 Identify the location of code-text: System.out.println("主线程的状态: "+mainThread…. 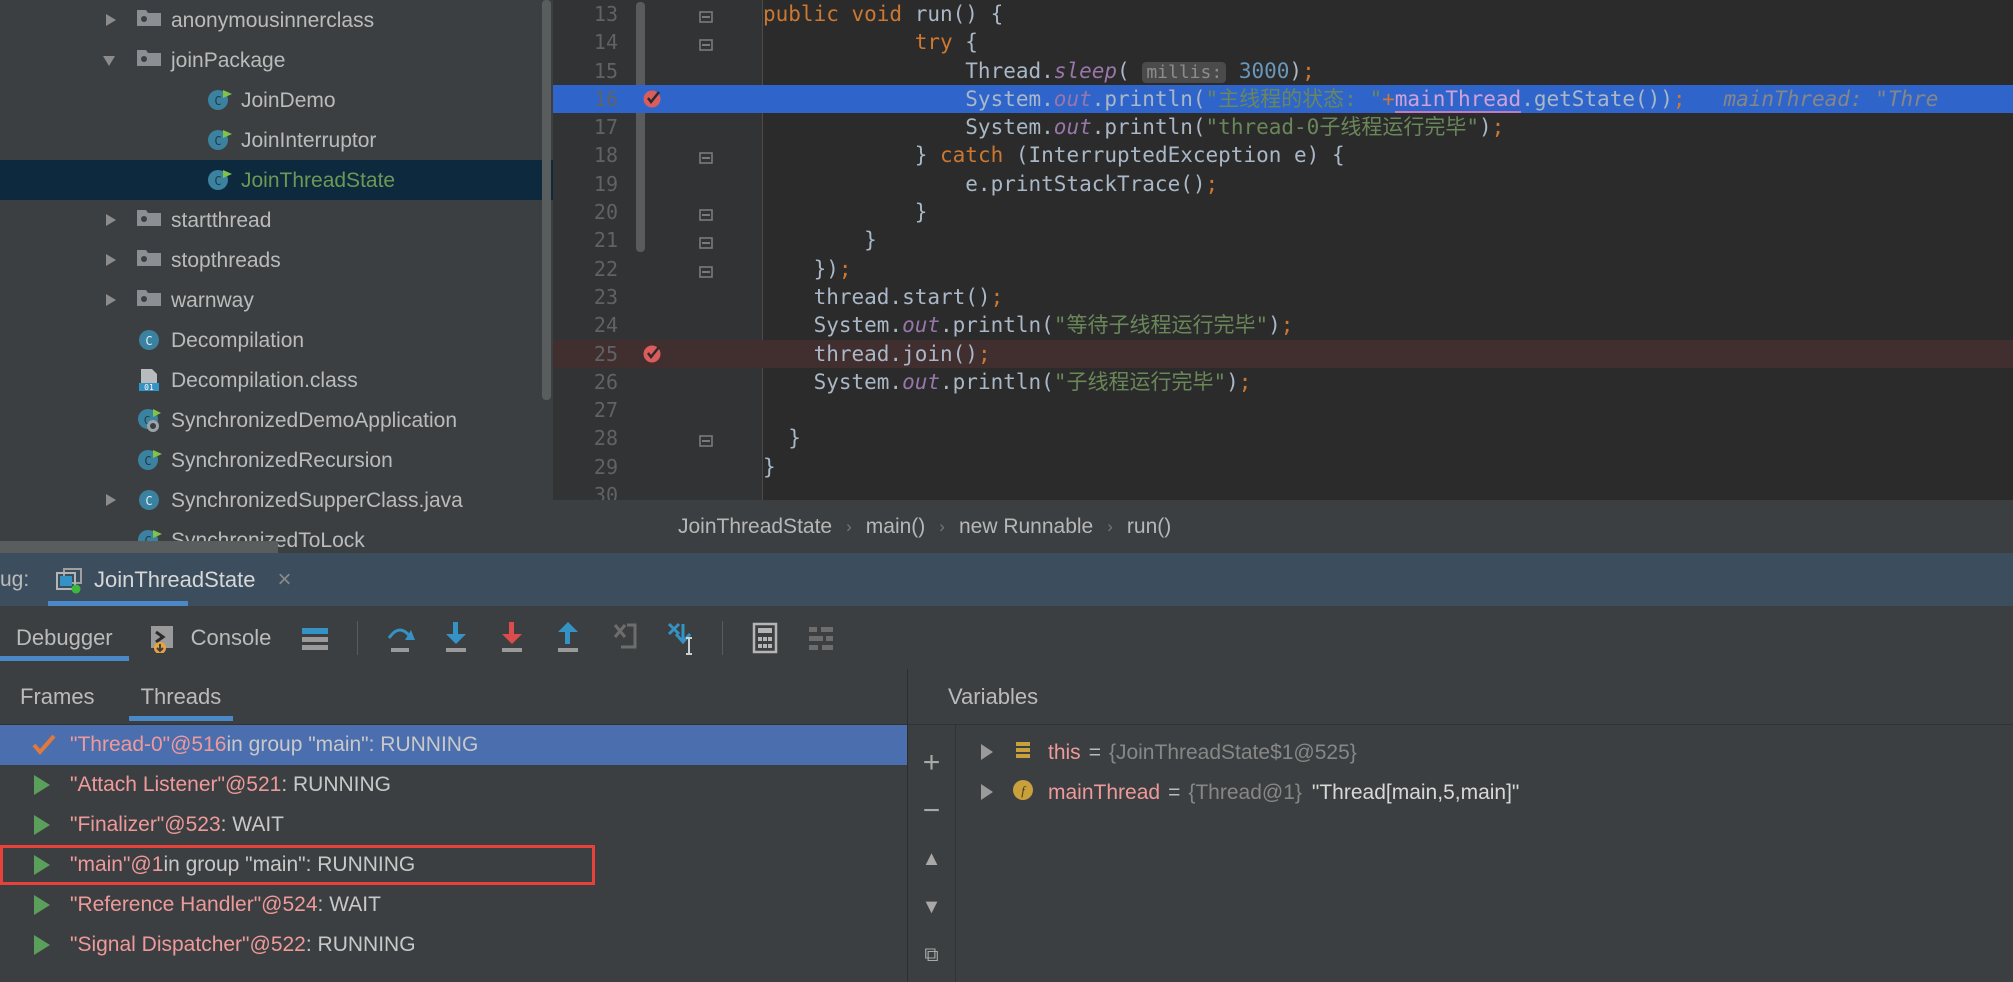
(1350, 99).